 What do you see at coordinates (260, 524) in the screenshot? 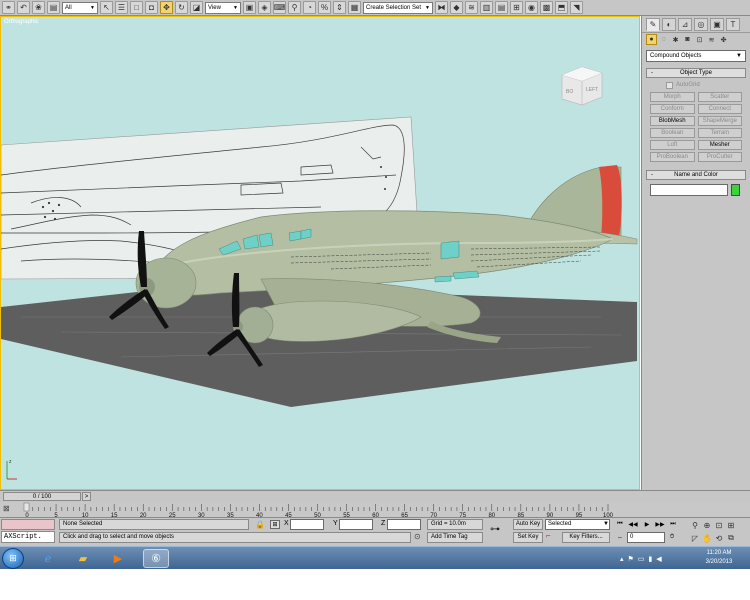
I see `selection-lock-icon: 🔒` at bounding box center [260, 524].